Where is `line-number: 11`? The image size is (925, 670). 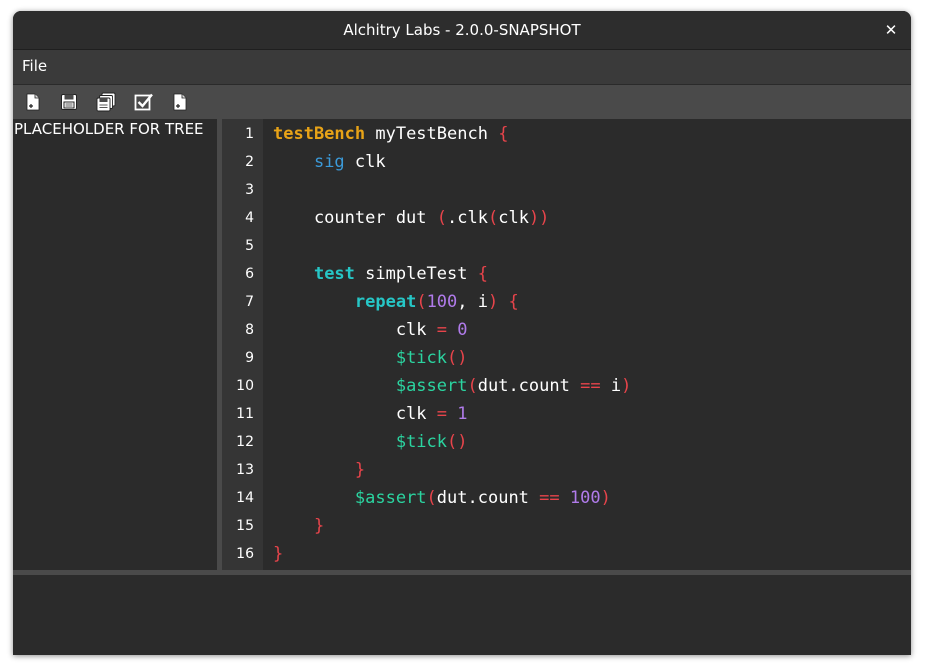 line-number: 11 is located at coordinates (245, 414).